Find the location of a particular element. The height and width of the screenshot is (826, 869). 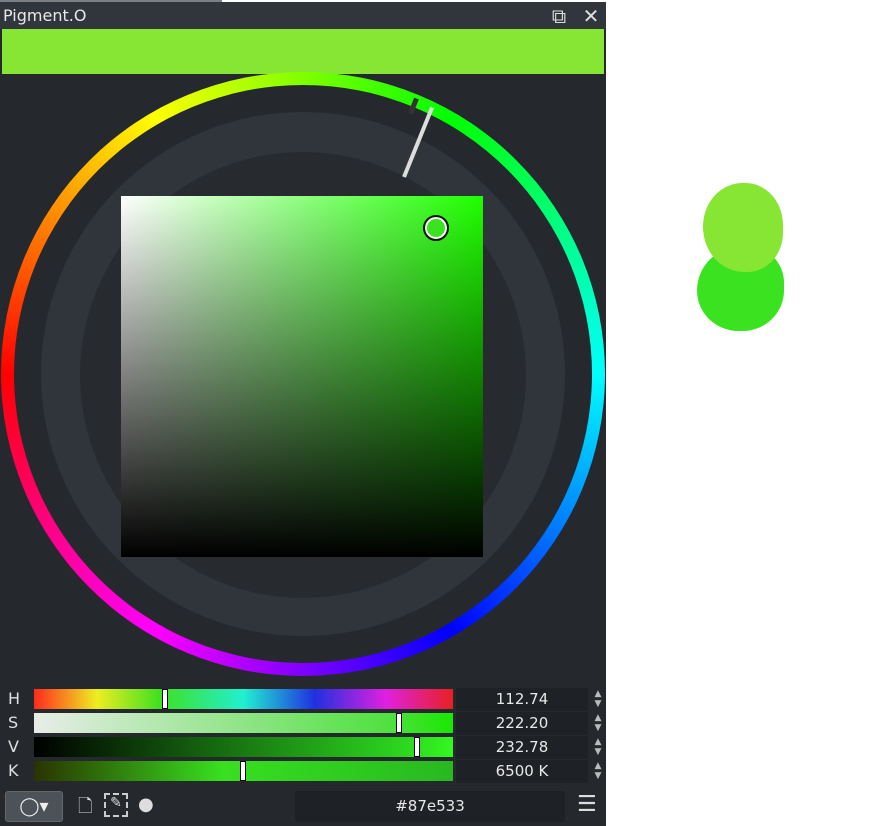

sv-cursor is located at coordinates (436, 228).